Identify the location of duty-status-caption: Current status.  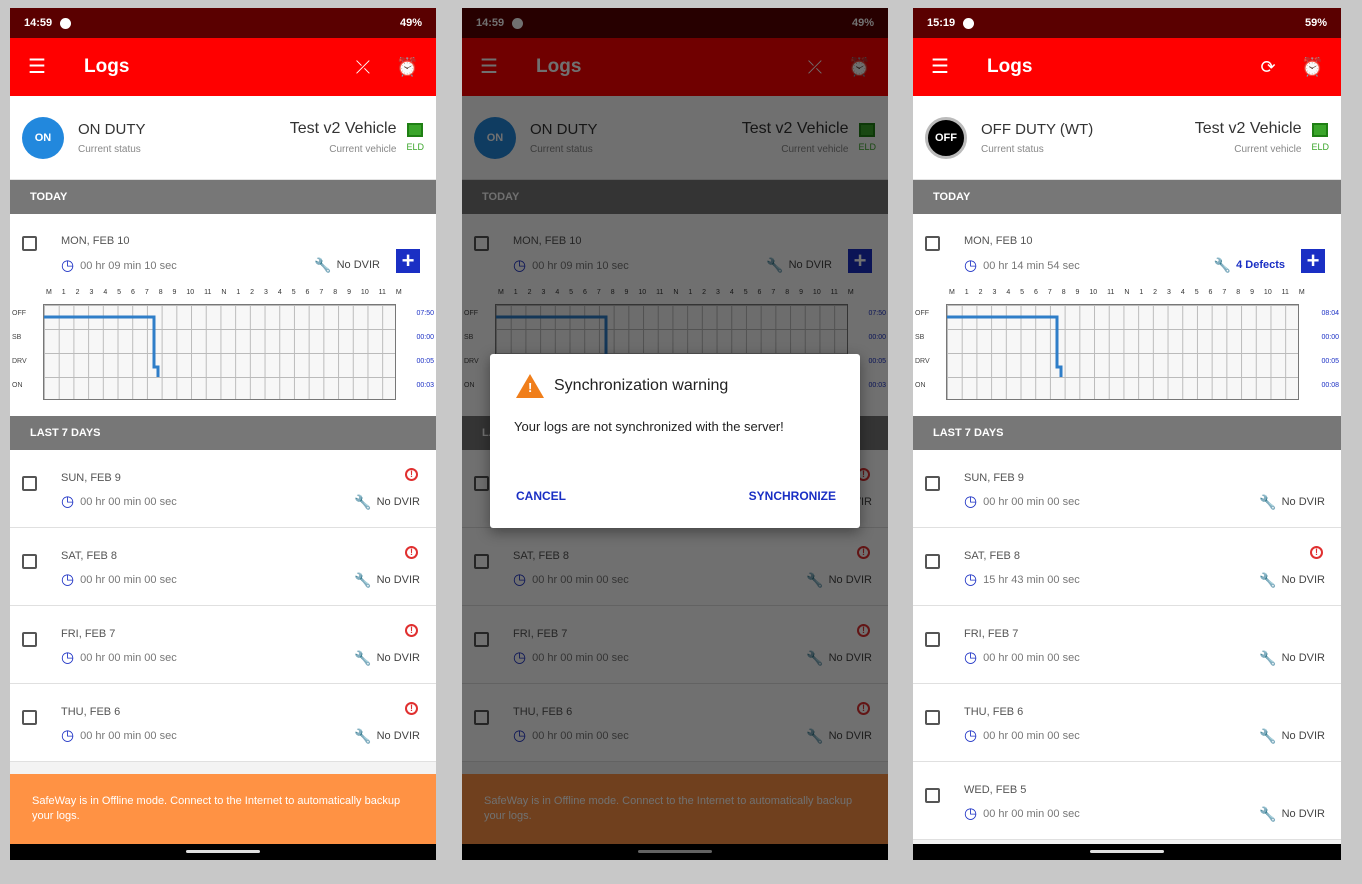
(109, 149).